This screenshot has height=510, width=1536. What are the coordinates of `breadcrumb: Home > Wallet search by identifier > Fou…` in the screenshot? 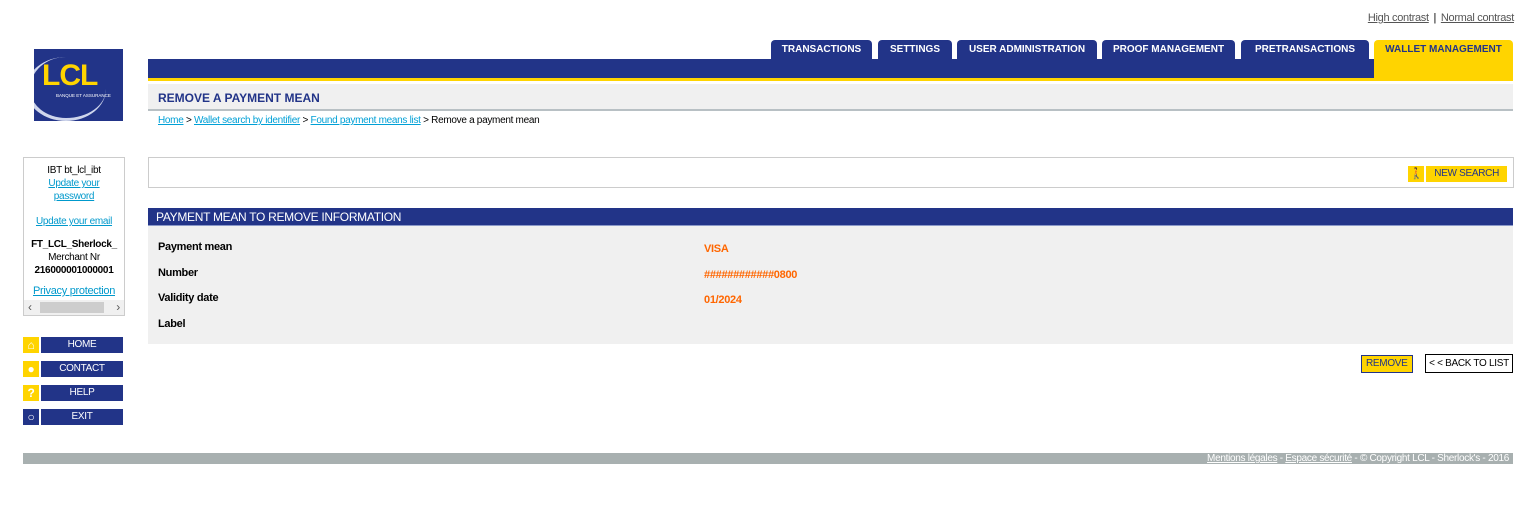 It's located at (349, 120).